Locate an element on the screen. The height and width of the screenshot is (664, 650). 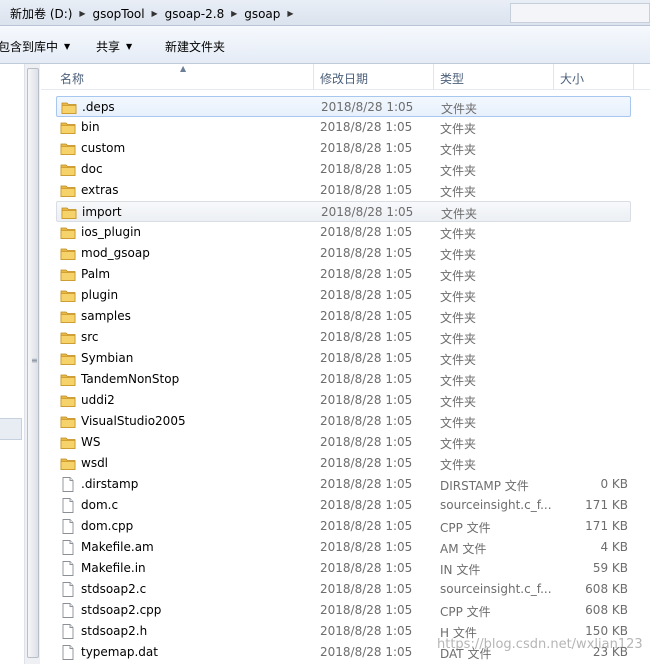
file-name: doc is located at coordinates (92, 169).